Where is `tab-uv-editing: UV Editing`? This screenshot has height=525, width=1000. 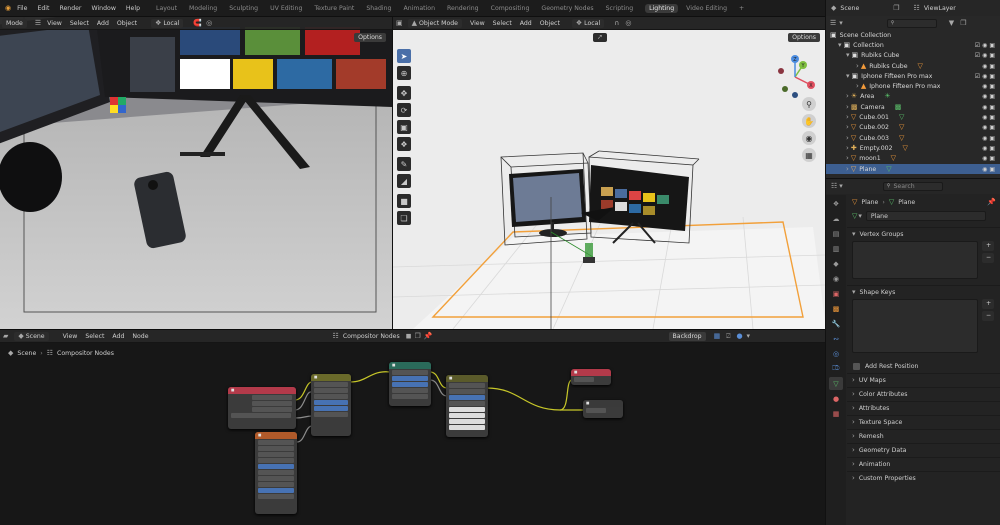 tab-uv-editing: UV Editing is located at coordinates (286, 8).